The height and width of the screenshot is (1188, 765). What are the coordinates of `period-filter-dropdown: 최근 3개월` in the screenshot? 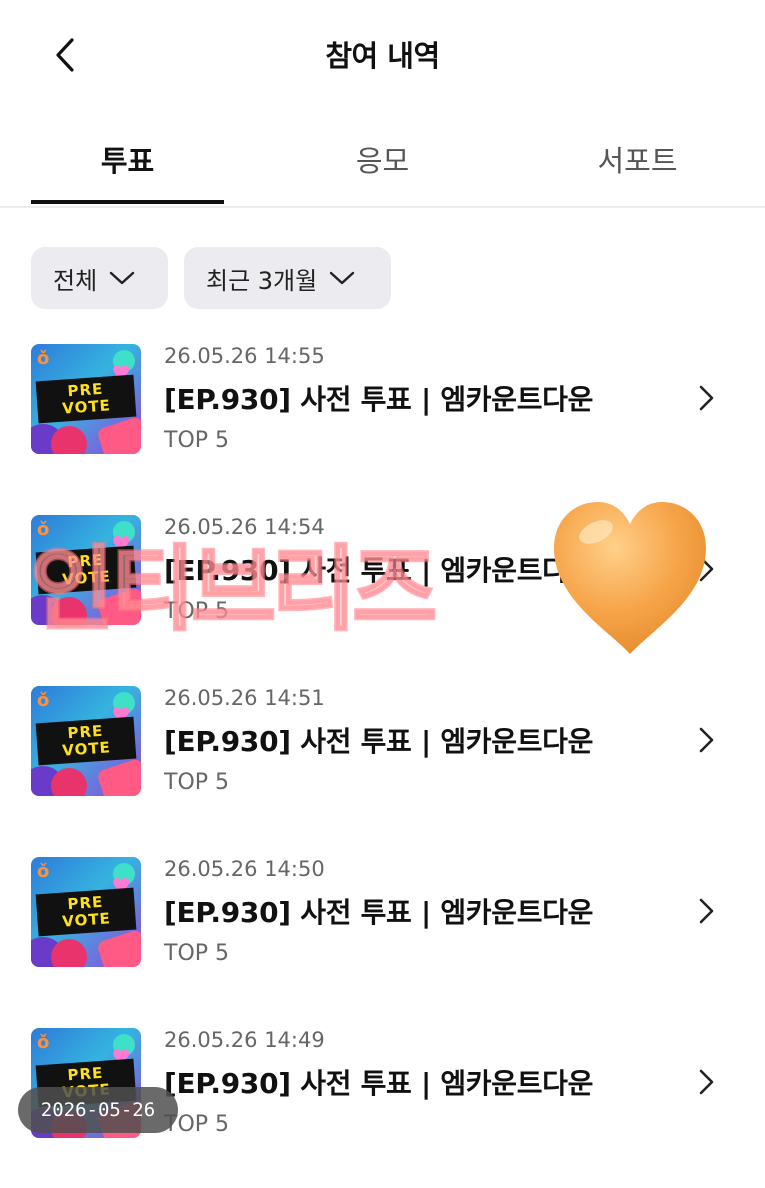 It's located at (287, 278).